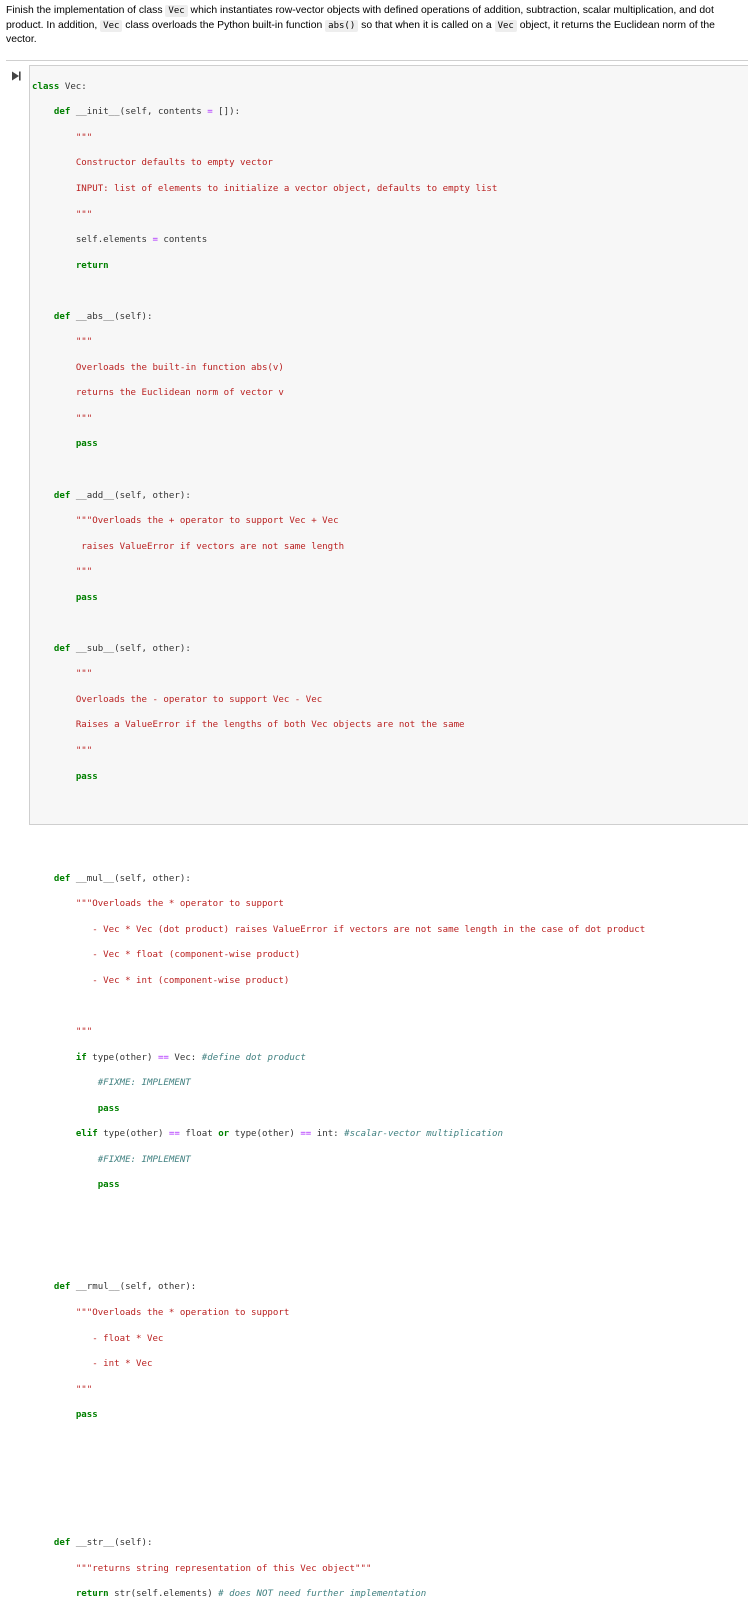 The width and height of the screenshot is (748, 1614). What do you see at coordinates (147, 112) in the screenshot?
I see `code-line: def __init__(self, contents = []):` at bounding box center [147, 112].